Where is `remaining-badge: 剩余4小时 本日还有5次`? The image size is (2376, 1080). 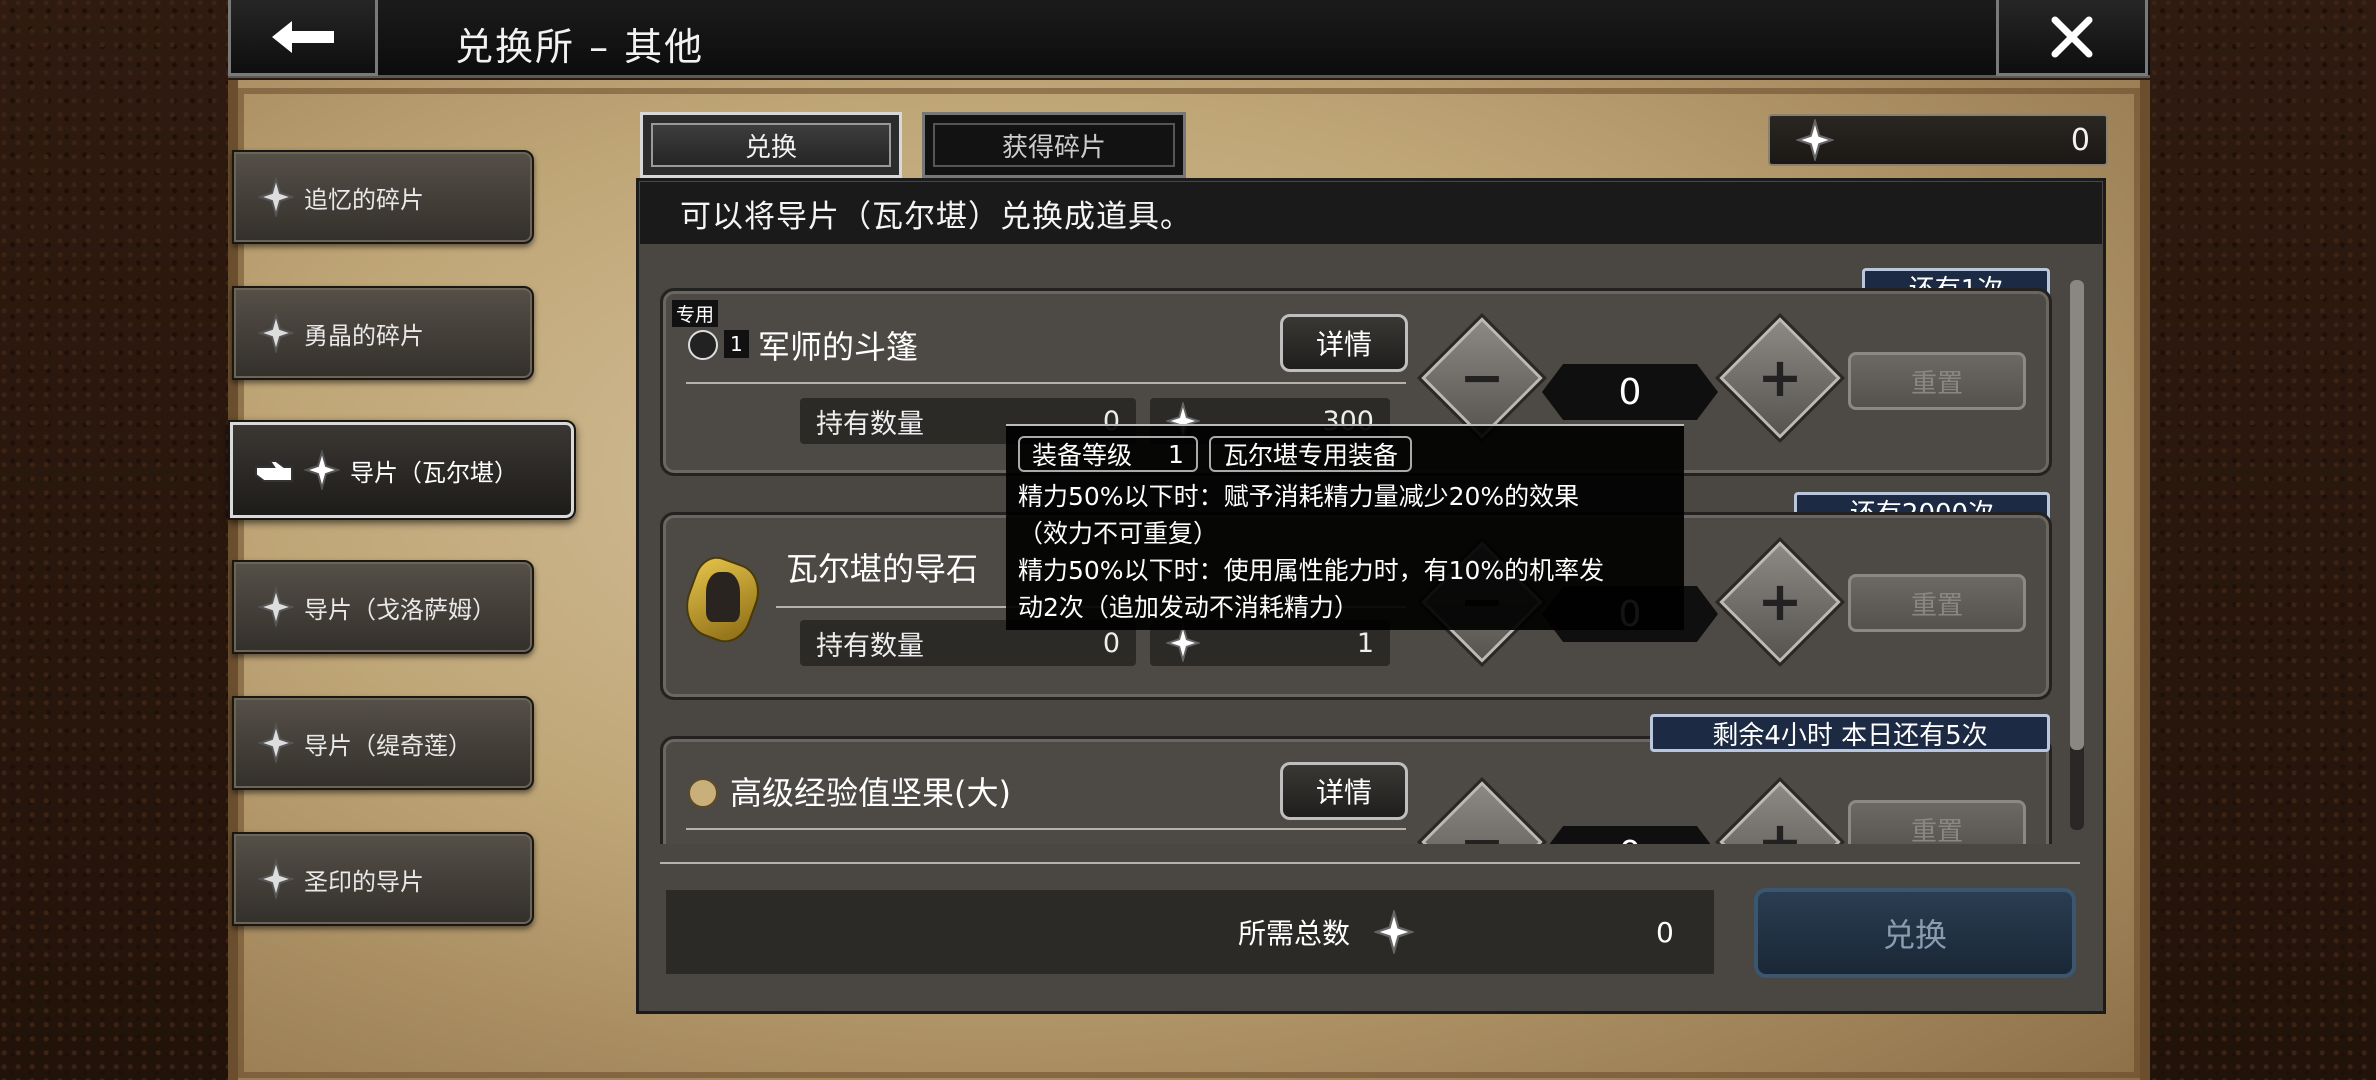
remaining-badge: 剩余4小时 本日还有5次 is located at coordinates (1850, 733).